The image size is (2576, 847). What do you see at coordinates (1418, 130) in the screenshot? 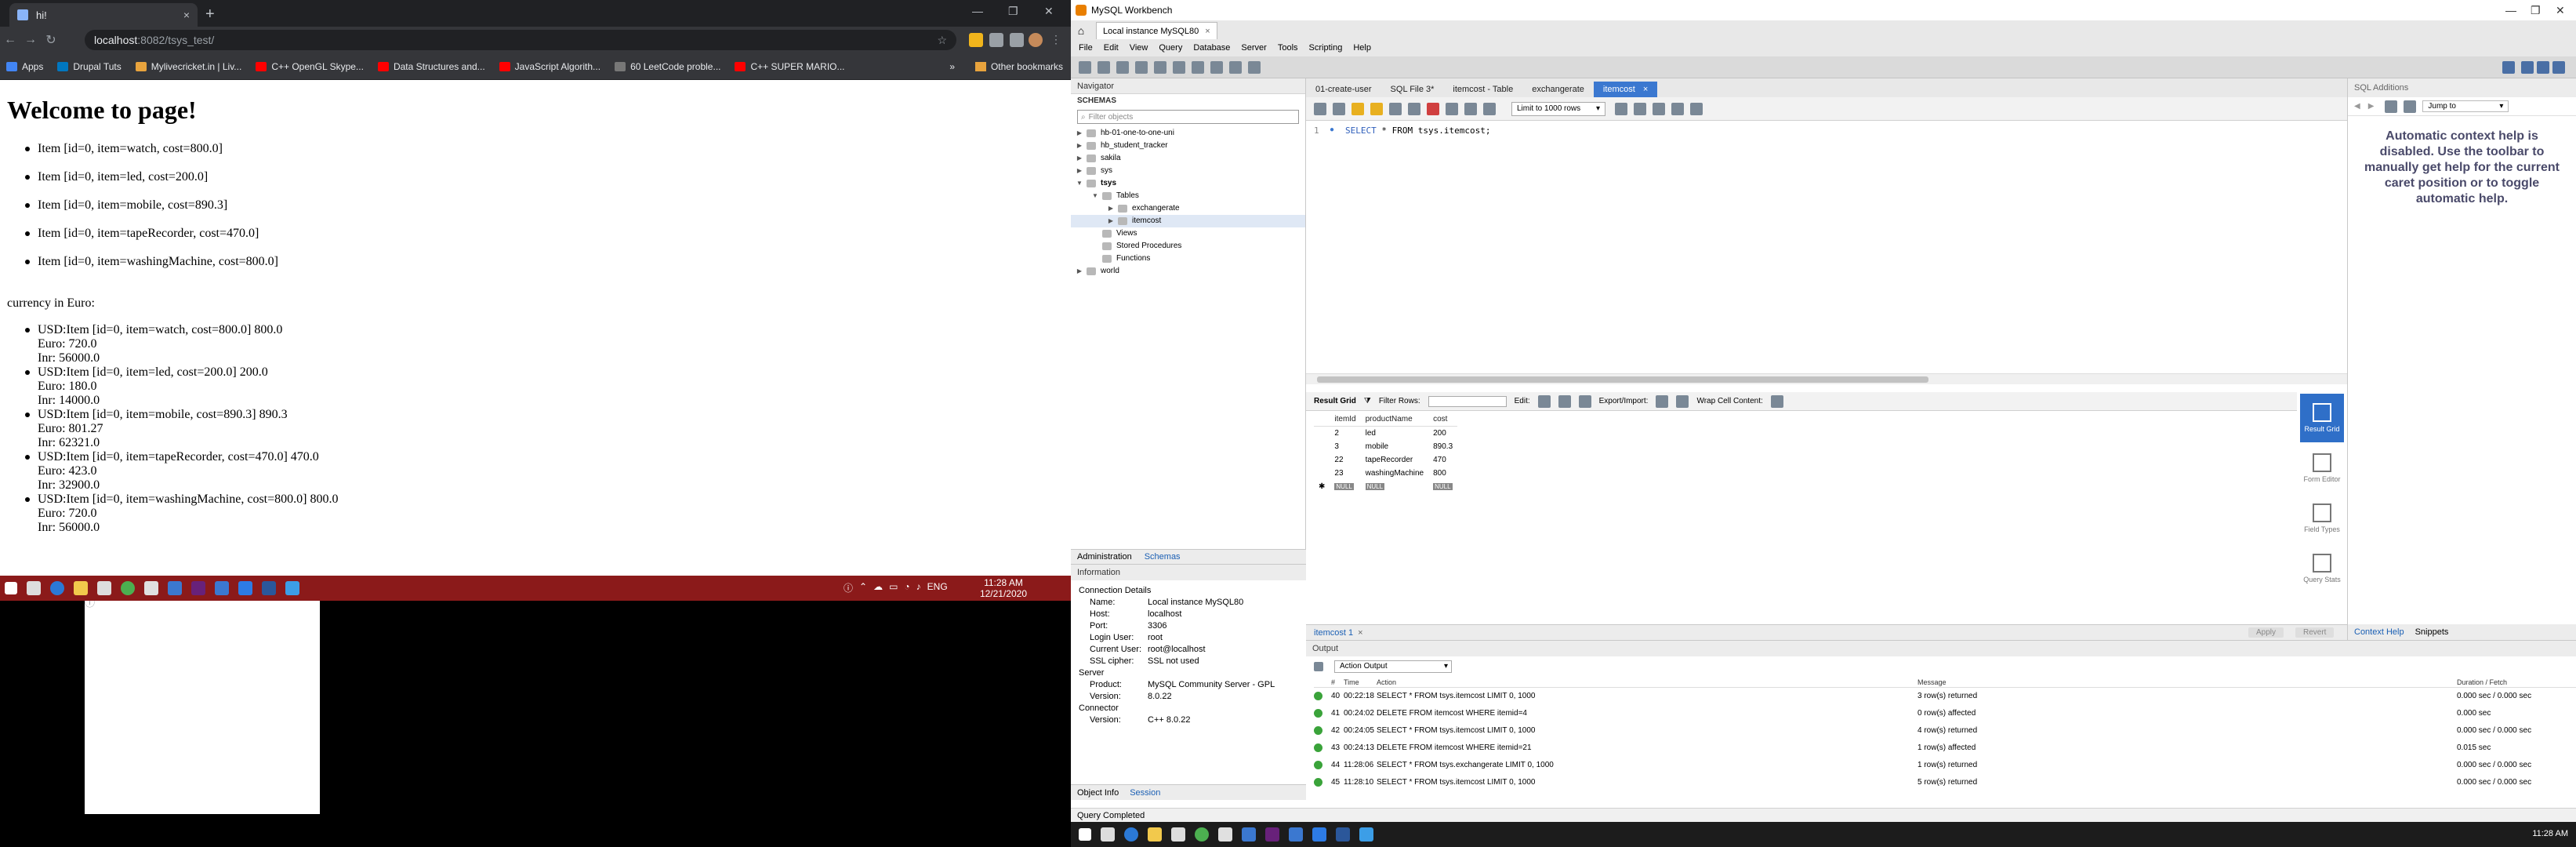
I see `sql-text: SELECT * FROM tsys.itemcost;` at bounding box center [1418, 130].